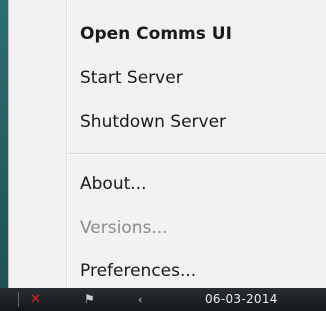 The height and width of the screenshot is (311, 326). I want to click on tray-app-icon: ✕, so click(36, 299).